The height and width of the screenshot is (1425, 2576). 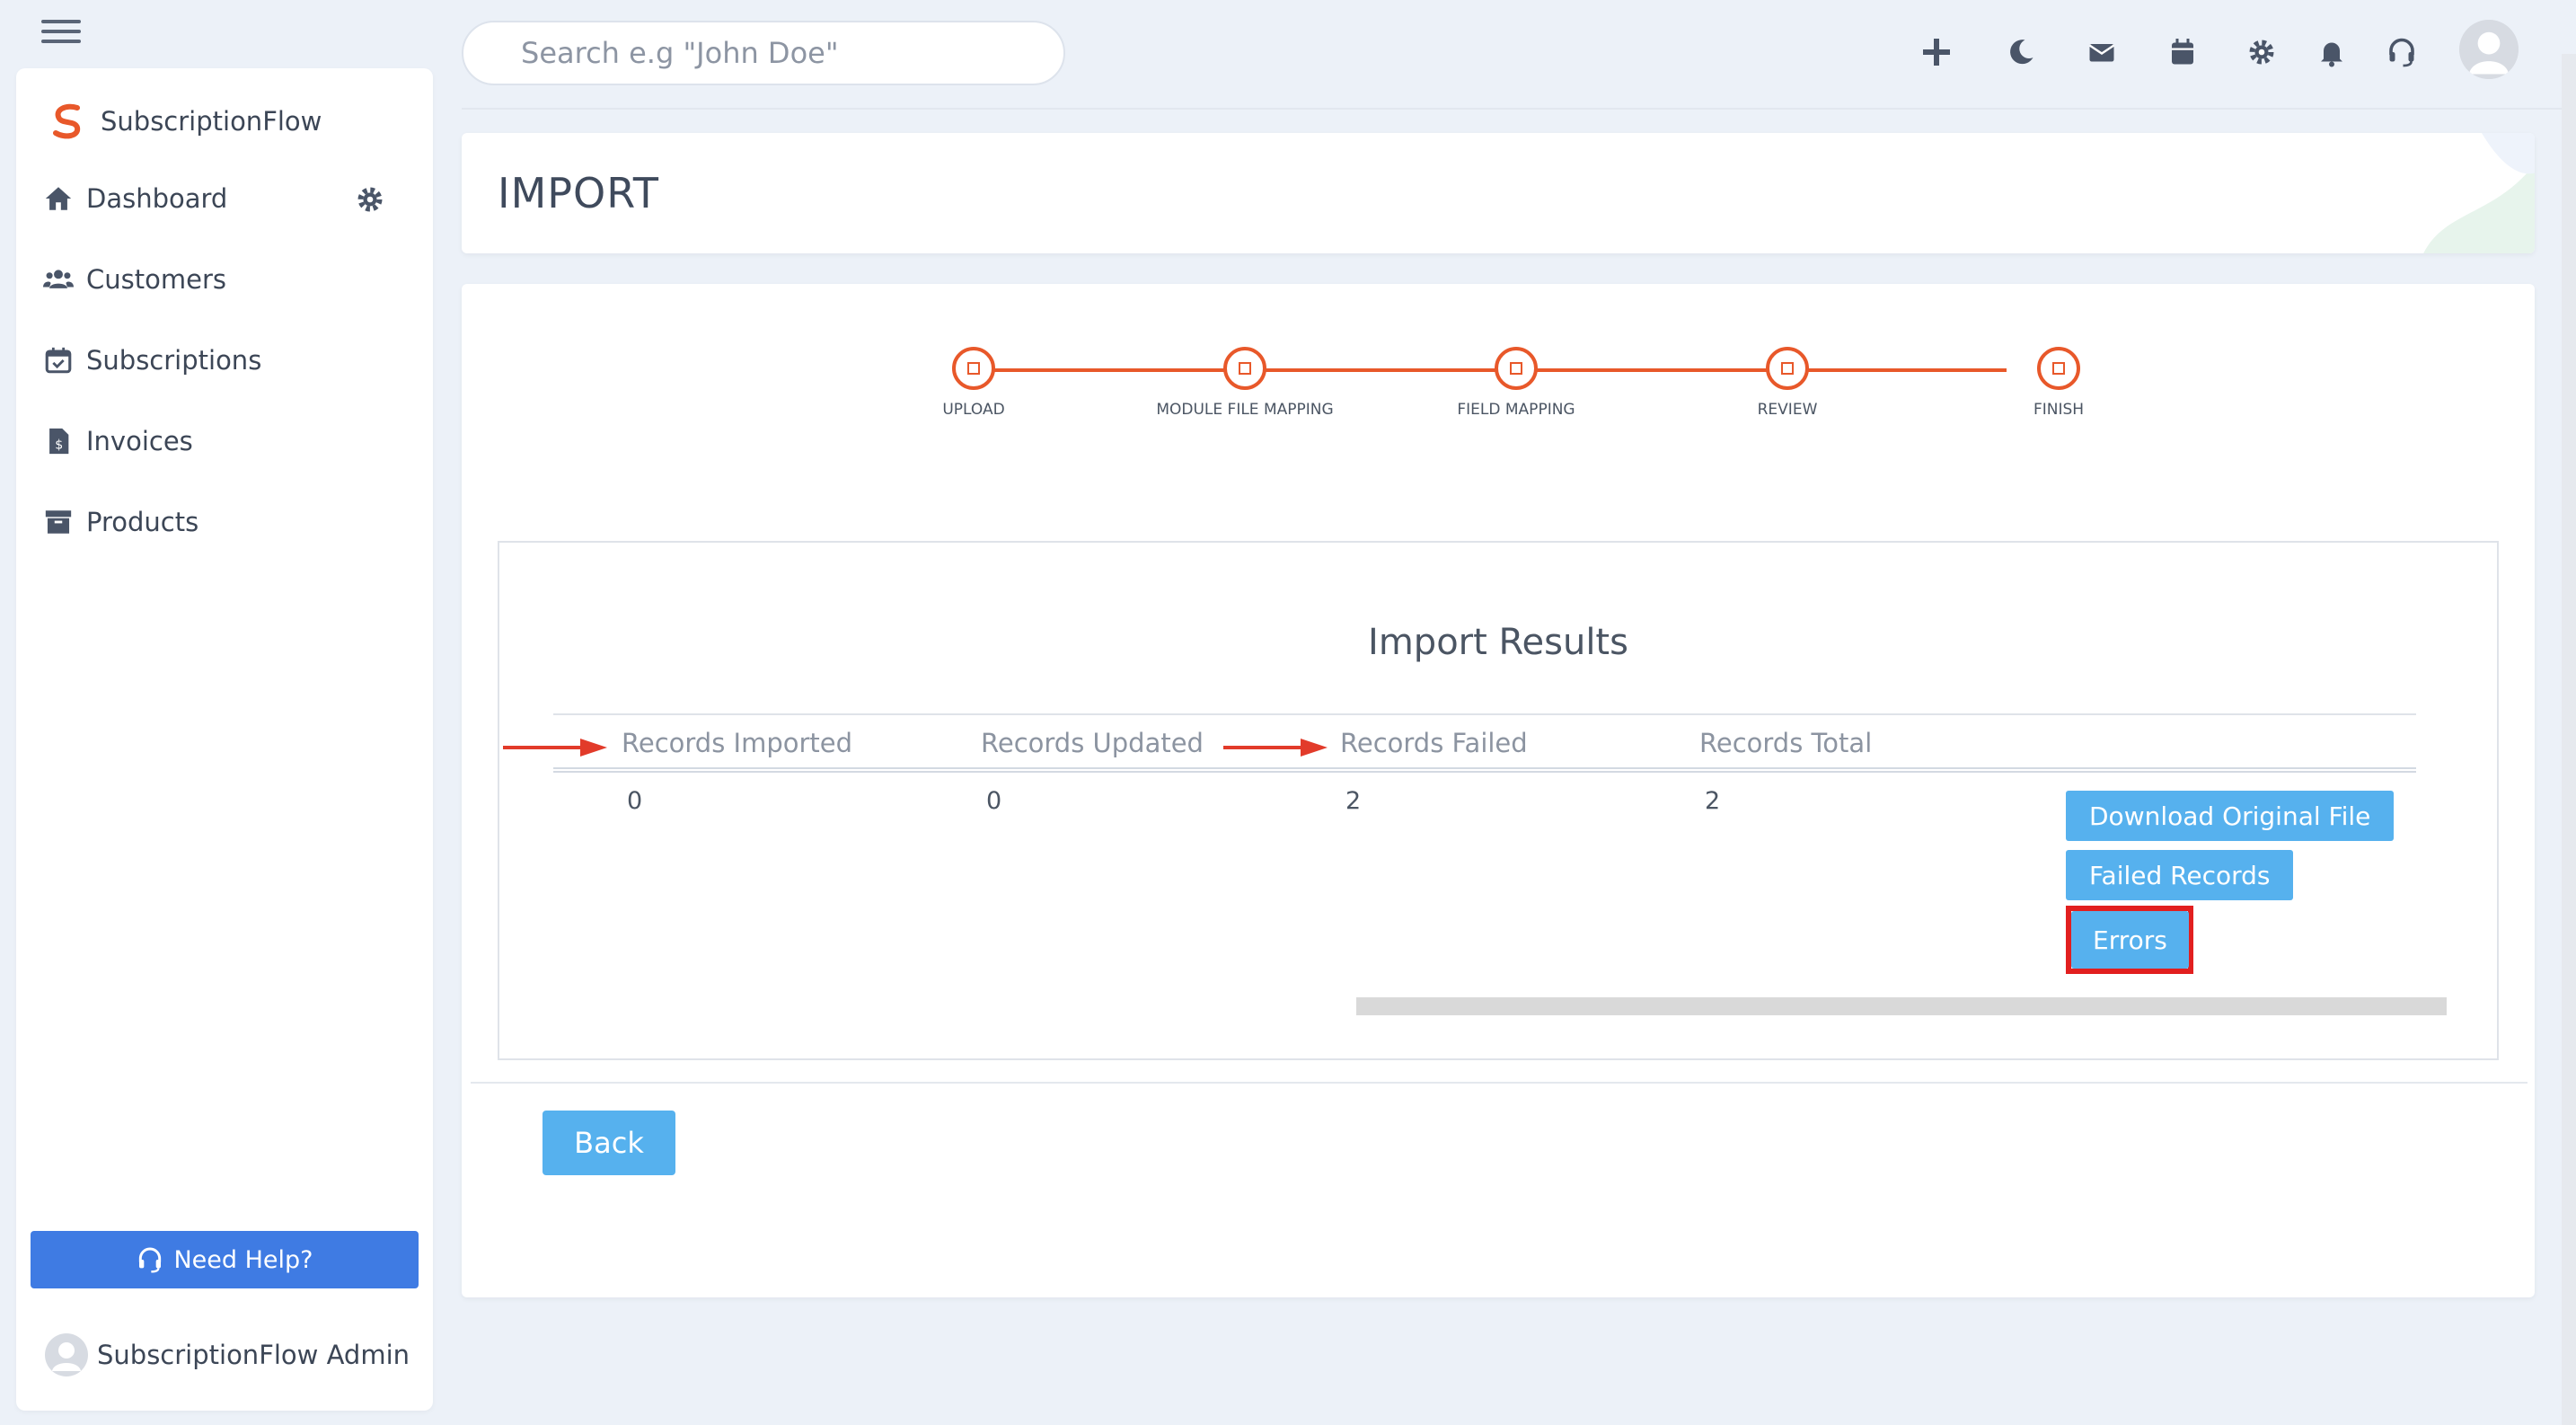 I want to click on users-icon, so click(x=58, y=279).